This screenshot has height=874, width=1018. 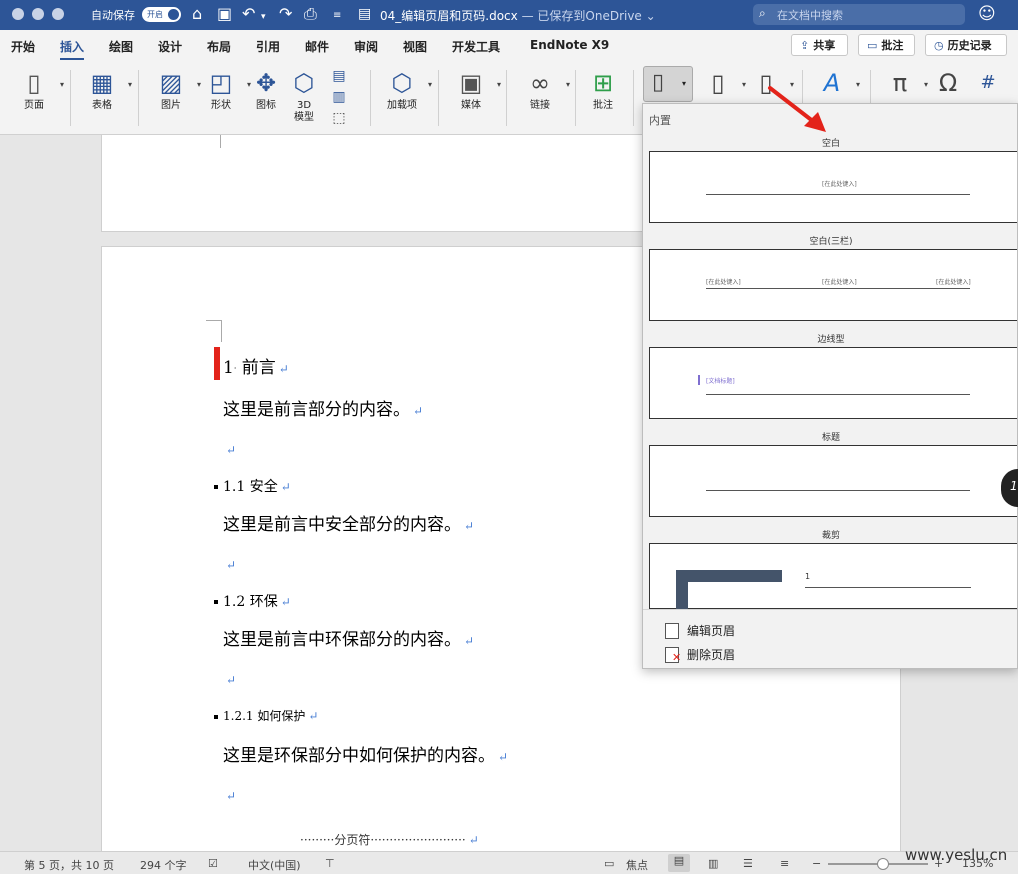 I want to click on edit-header-menu-item: 编辑页眉, so click(x=700, y=630).